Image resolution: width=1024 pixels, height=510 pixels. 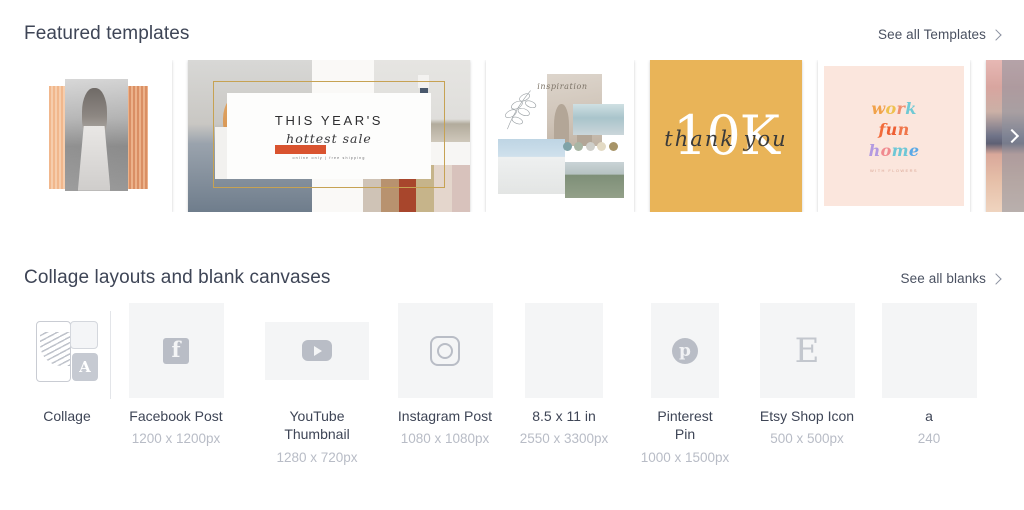 What do you see at coordinates (513, 33) in the screenshot?
I see `featured-templates-header: Featured templates See all Templates` at bounding box center [513, 33].